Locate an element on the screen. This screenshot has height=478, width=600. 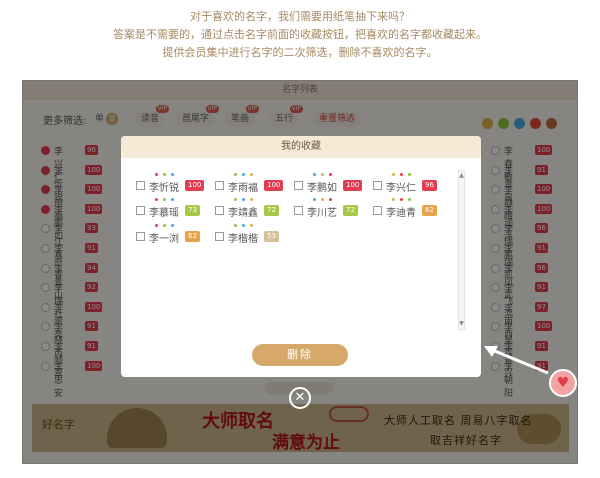
favorite-name: 李兴仁 is located at coordinates (401, 188).